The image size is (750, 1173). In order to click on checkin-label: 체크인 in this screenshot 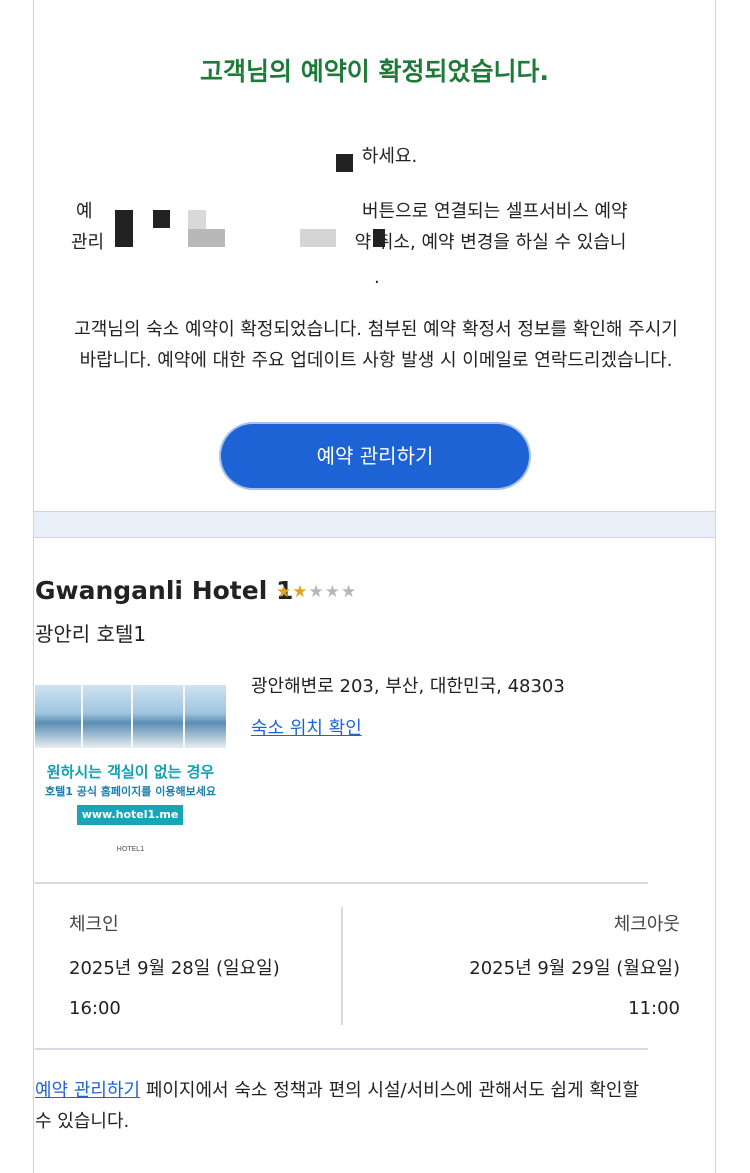, I will do `click(94, 924)`.